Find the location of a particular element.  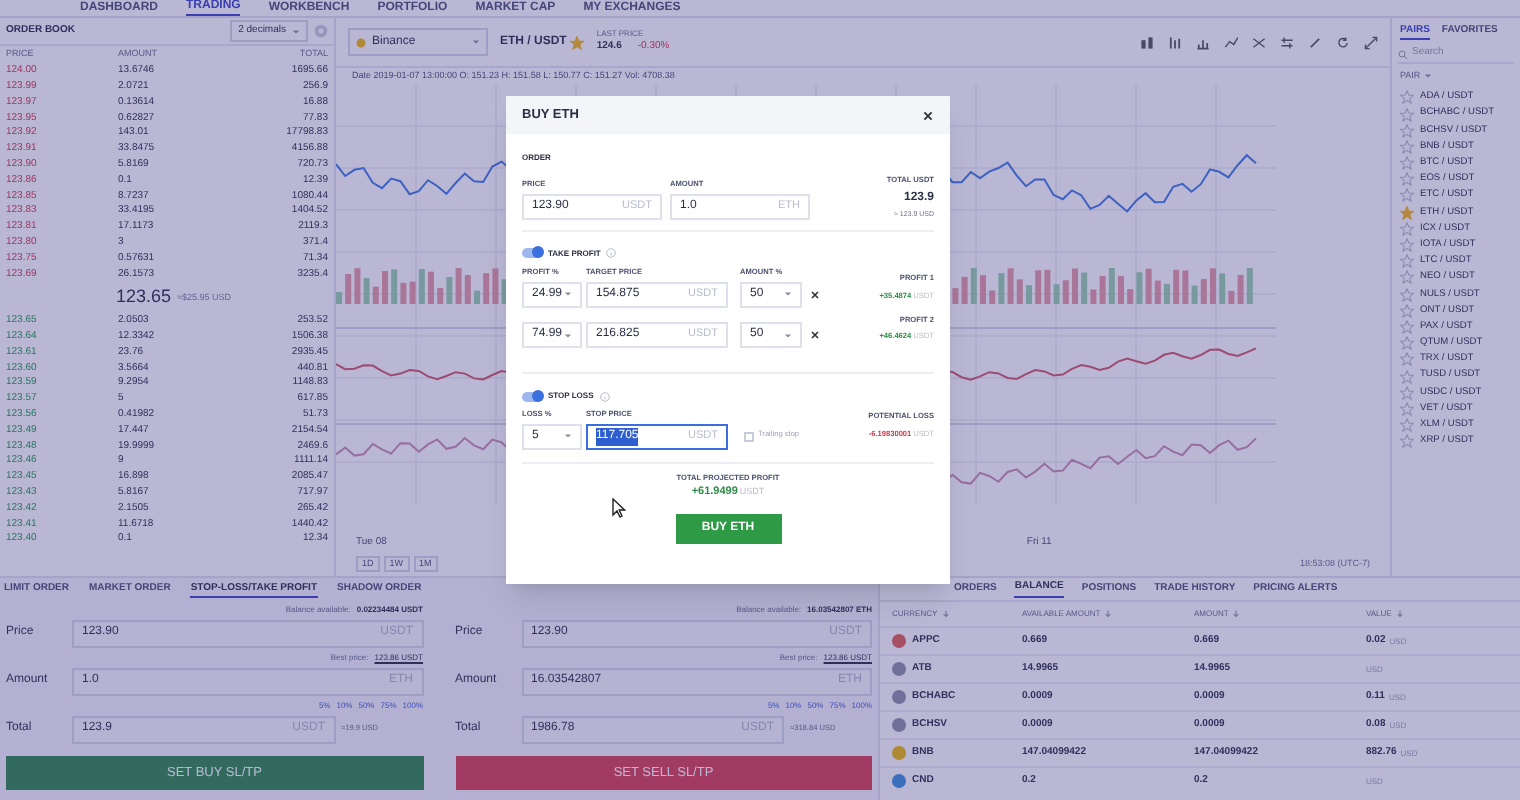

coin-icon is located at coordinates (361, 42).